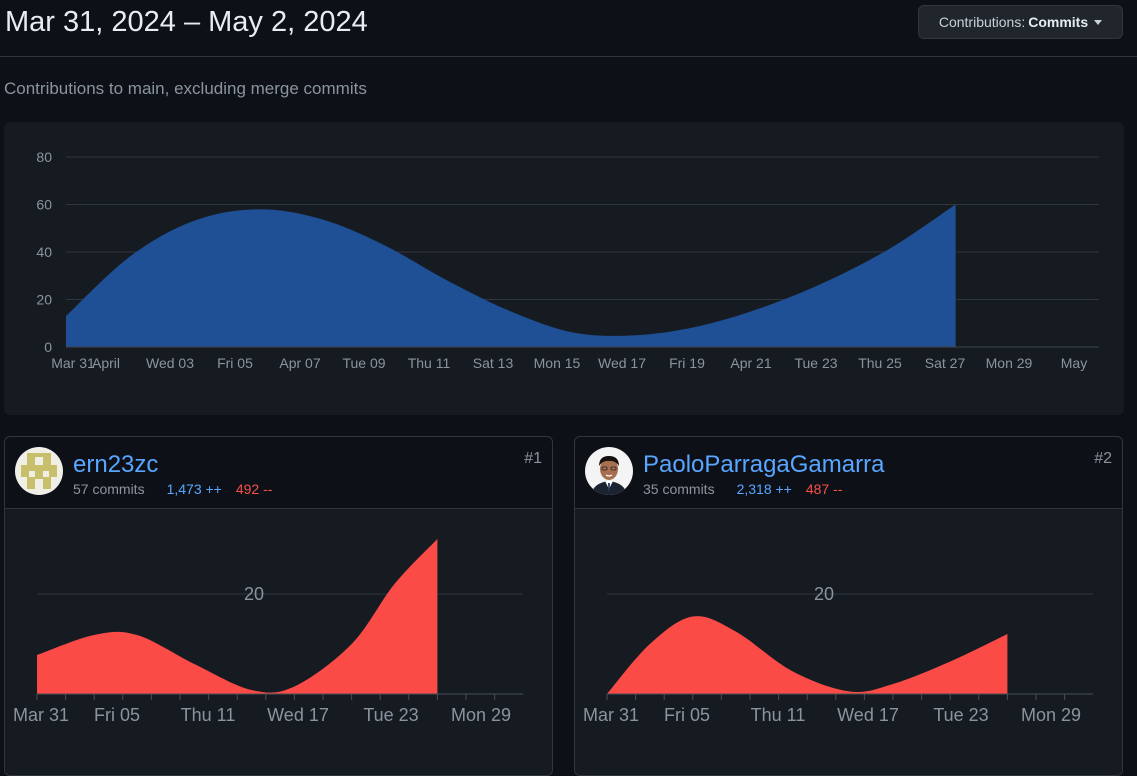 The height and width of the screenshot is (776, 1137). Describe the element at coordinates (44, 157) in the screenshot. I see `y-tick-label: 80` at that location.